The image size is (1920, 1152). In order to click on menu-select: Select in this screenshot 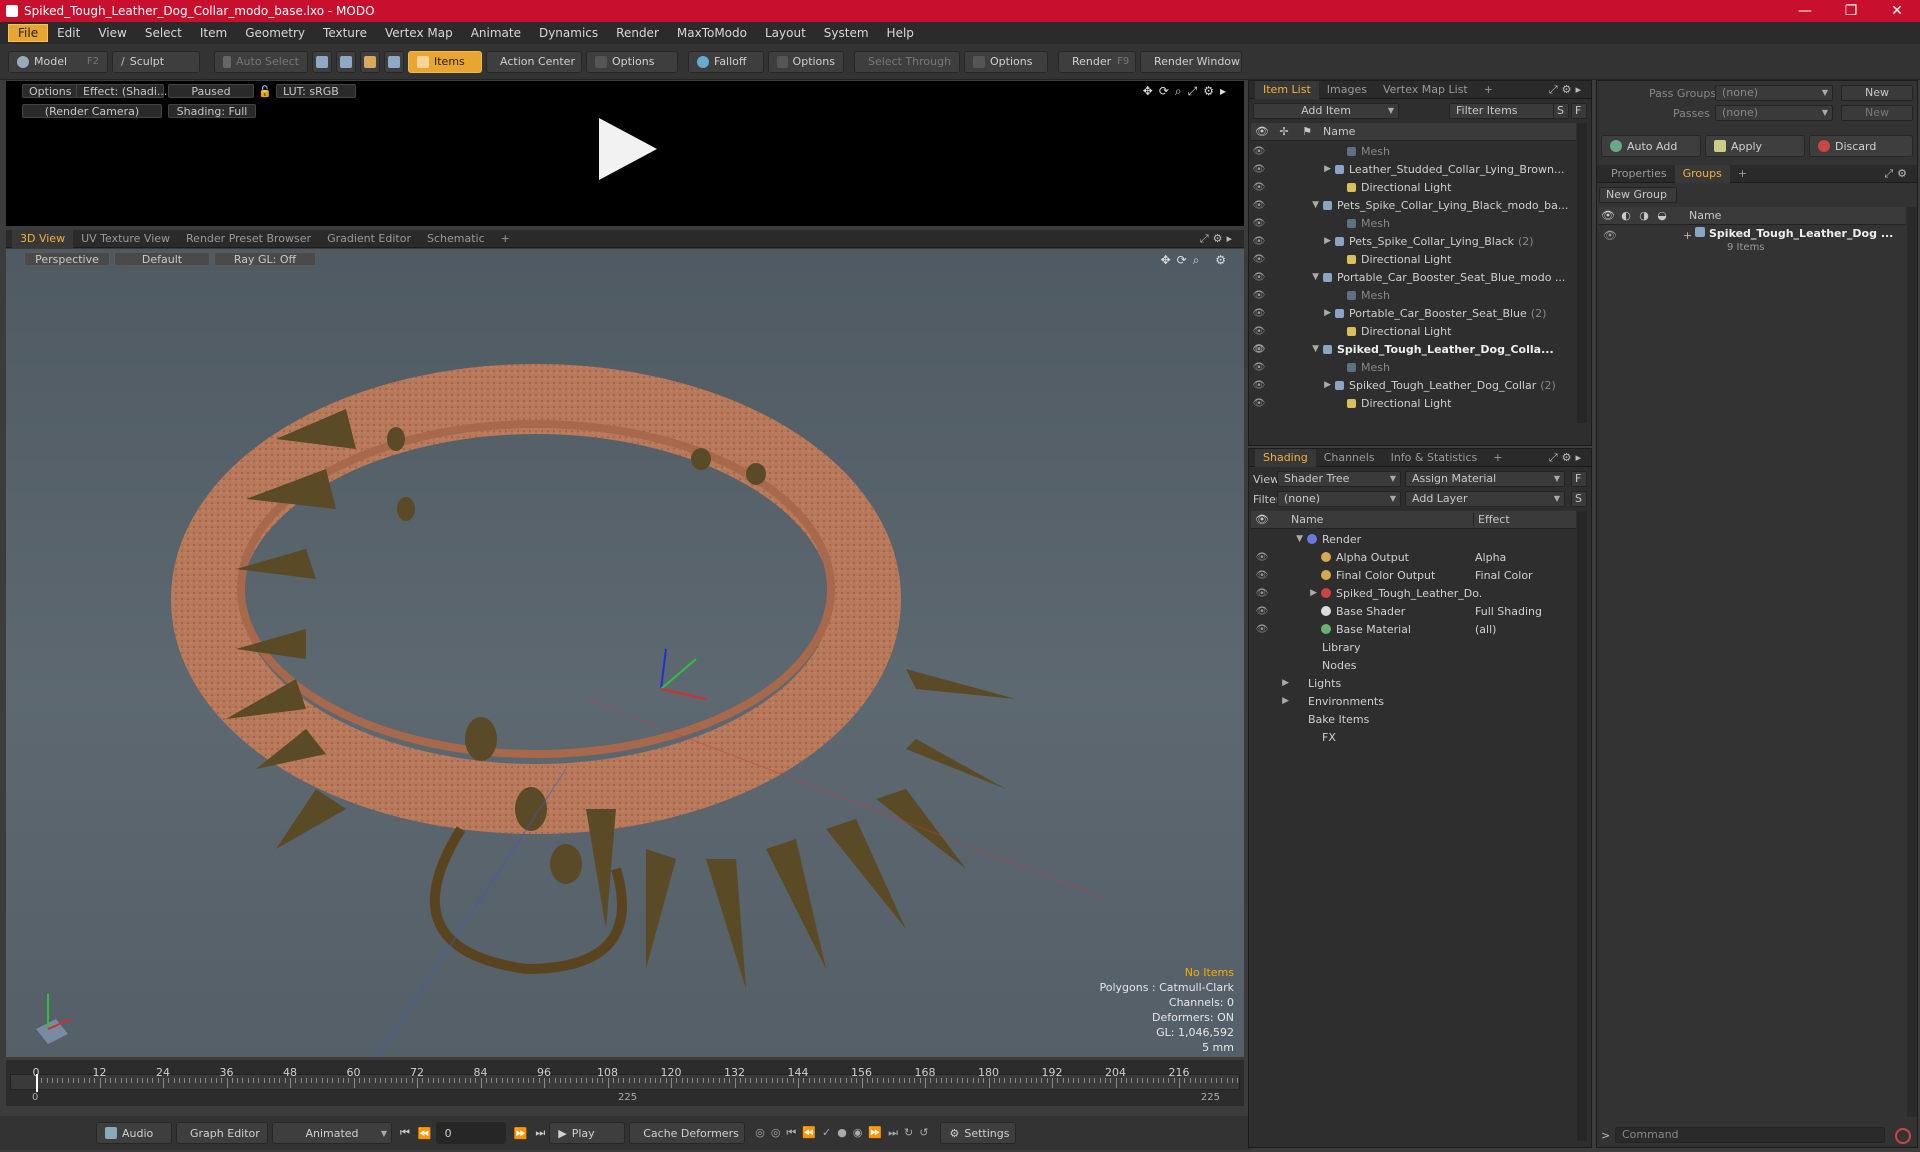, I will do `click(163, 33)`.